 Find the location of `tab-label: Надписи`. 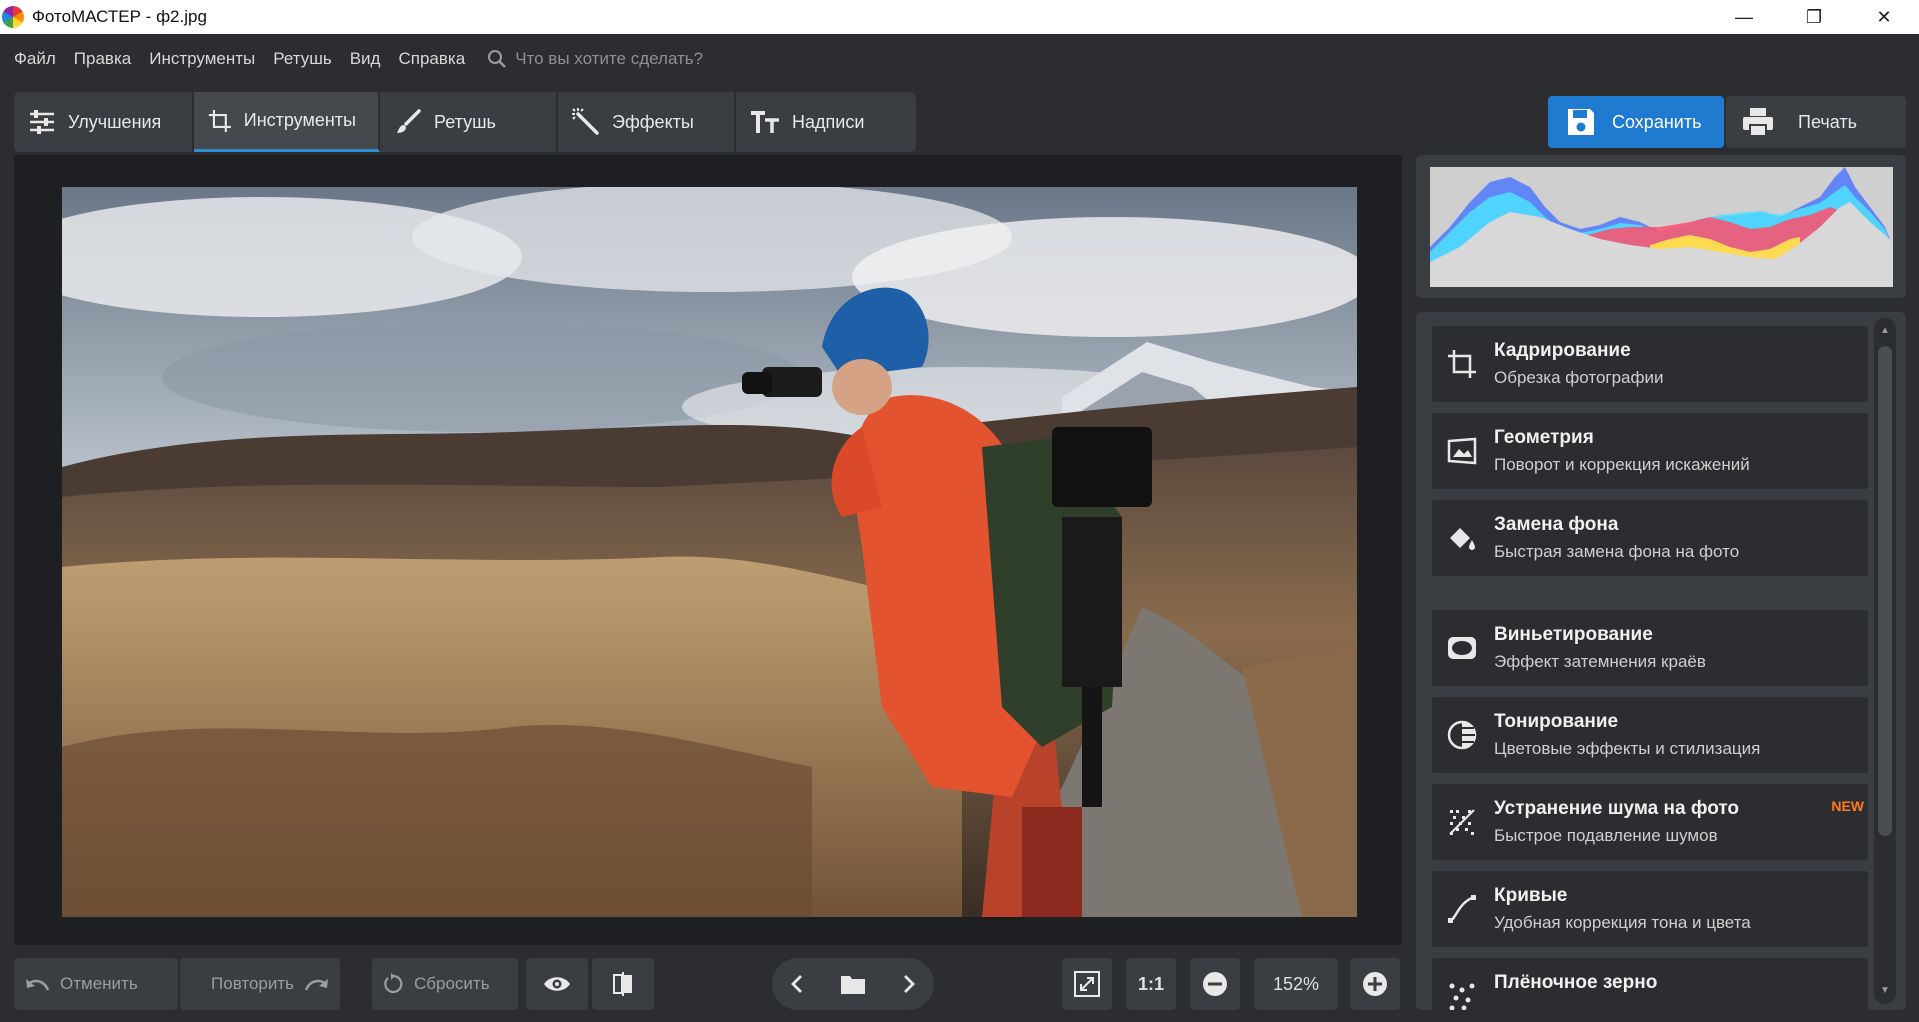

tab-label: Надписи is located at coordinates (828, 121).